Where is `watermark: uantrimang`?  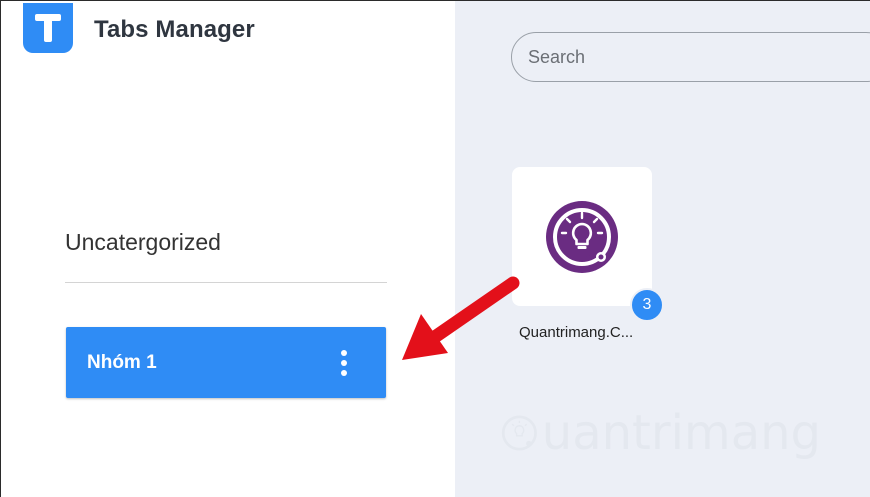
watermark: uantrimang is located at coordinates (661, 433).